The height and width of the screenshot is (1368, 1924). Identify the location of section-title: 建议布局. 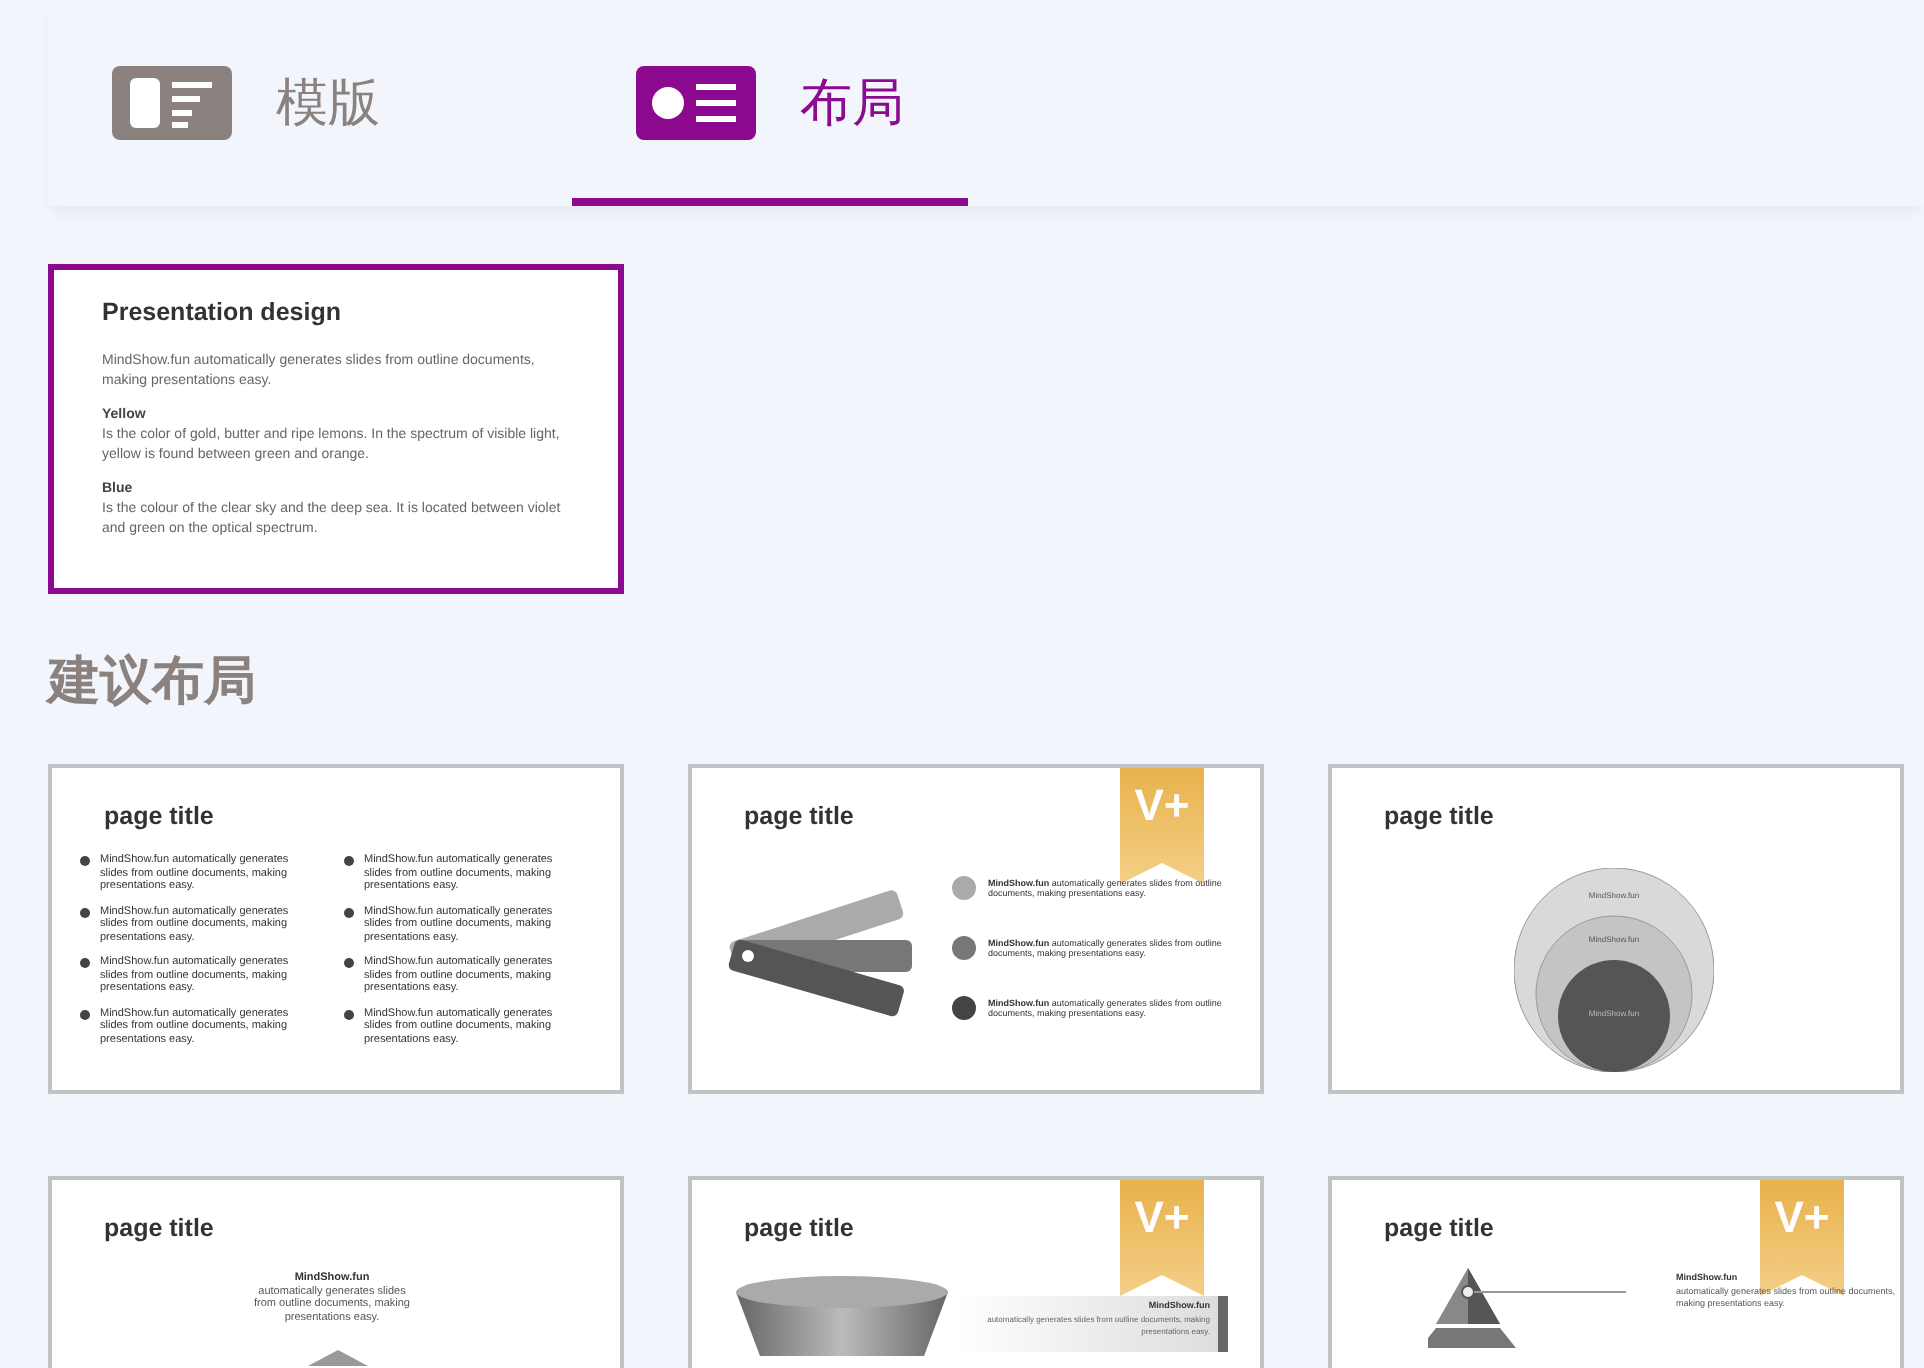
(153, 683).